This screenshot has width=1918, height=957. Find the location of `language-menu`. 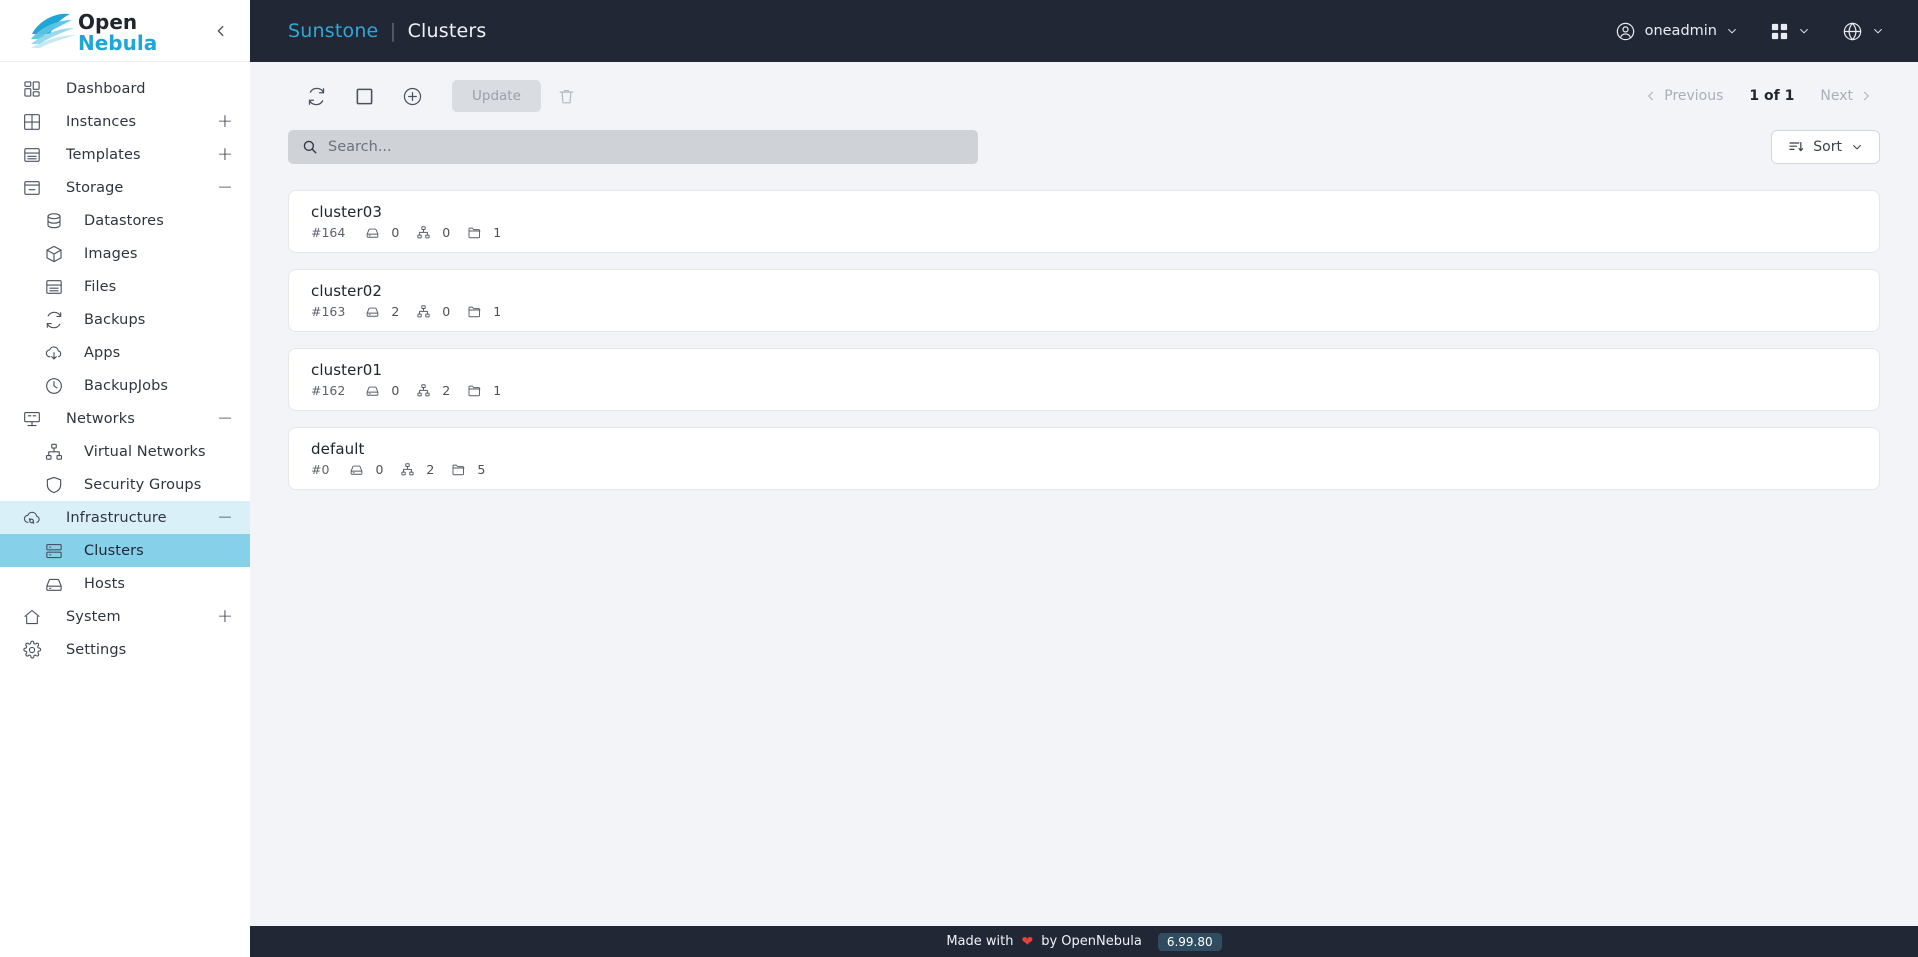

language-menu is located at coordinates (1863, 31).